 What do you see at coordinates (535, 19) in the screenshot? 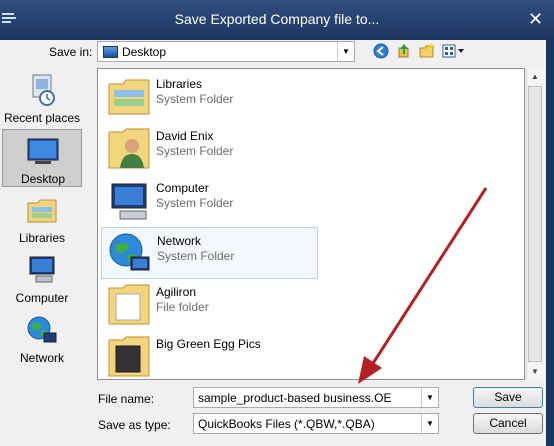
I see `close-icon: ✕` at bounding box center [535, 19].